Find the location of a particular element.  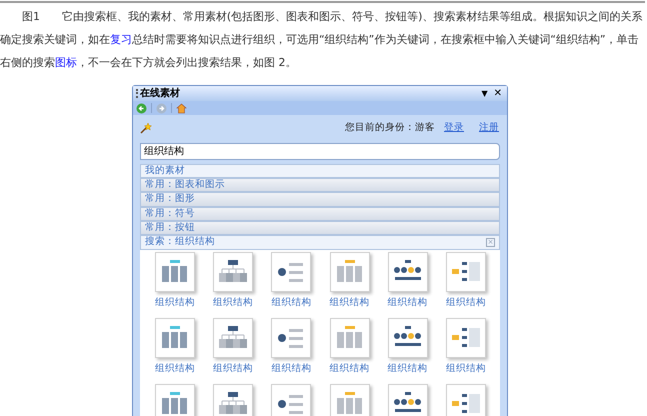

category-header: 常用：按钮 is located at coordinates (320, 228).